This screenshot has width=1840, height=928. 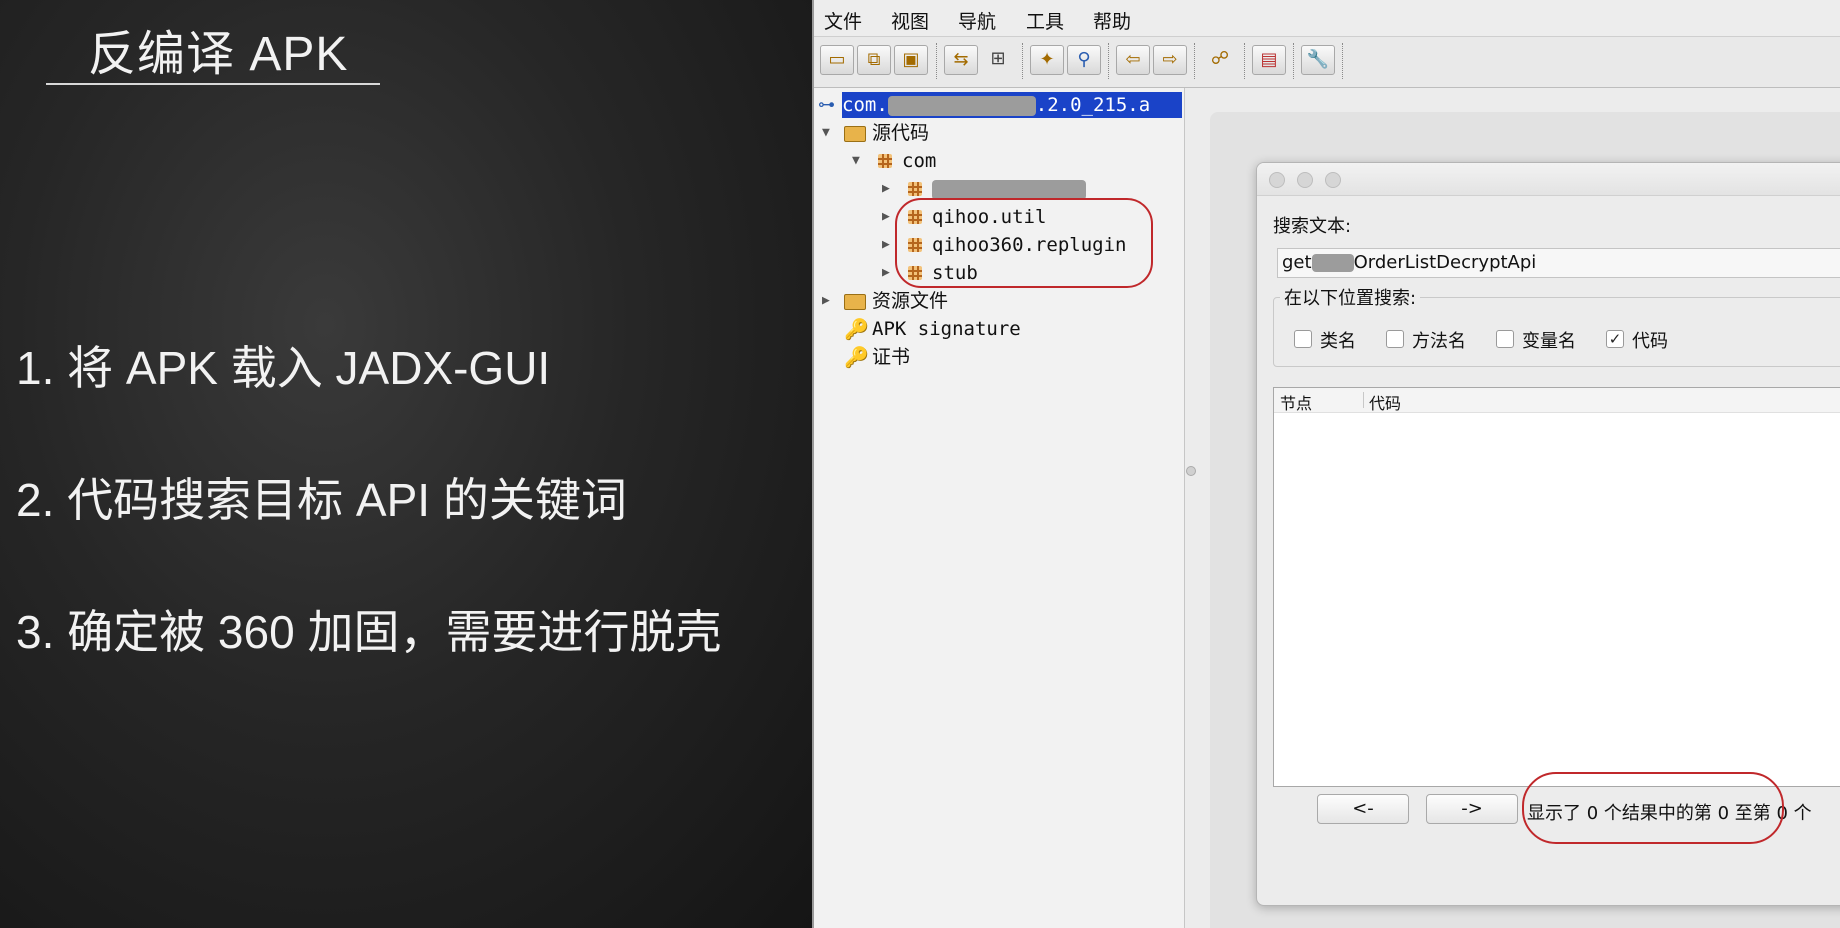 I want to click on menu-tools: 工具, so click(x=1045, y=20).